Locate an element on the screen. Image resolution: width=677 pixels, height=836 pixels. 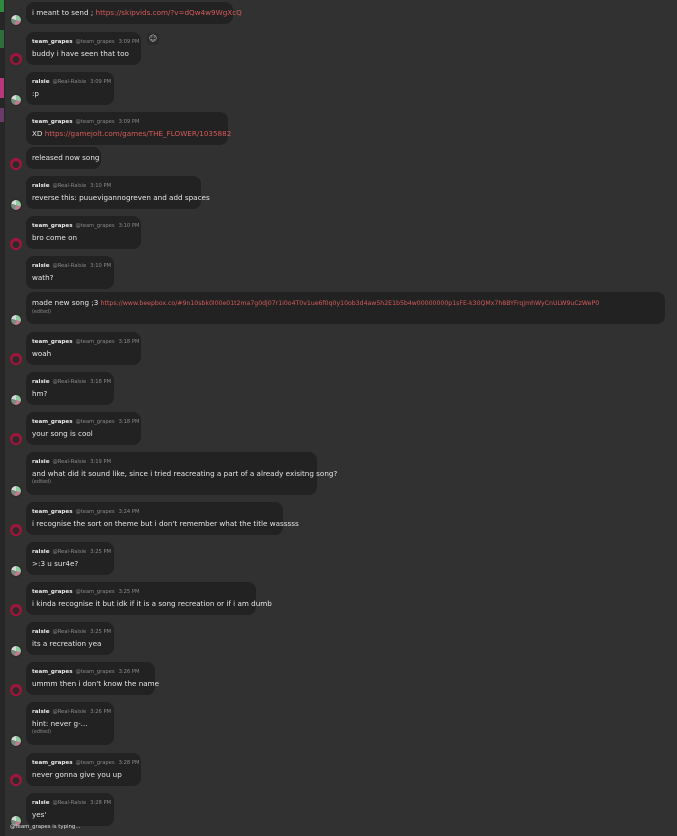
message-m21: ralsie @Real-Ralsie 3:28 PM yes' is located at coordinates (70, 809).